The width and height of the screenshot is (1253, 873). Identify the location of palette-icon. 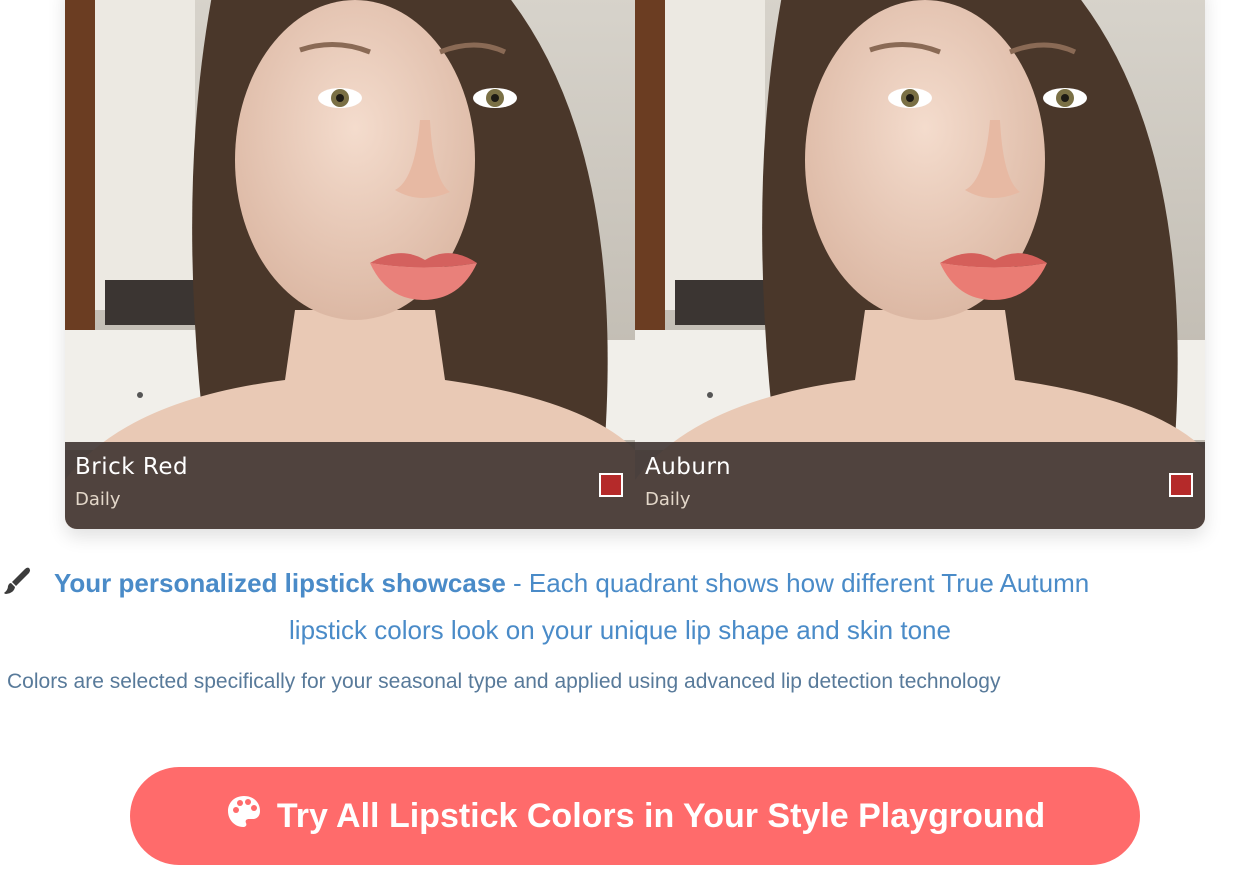
(244, 816).